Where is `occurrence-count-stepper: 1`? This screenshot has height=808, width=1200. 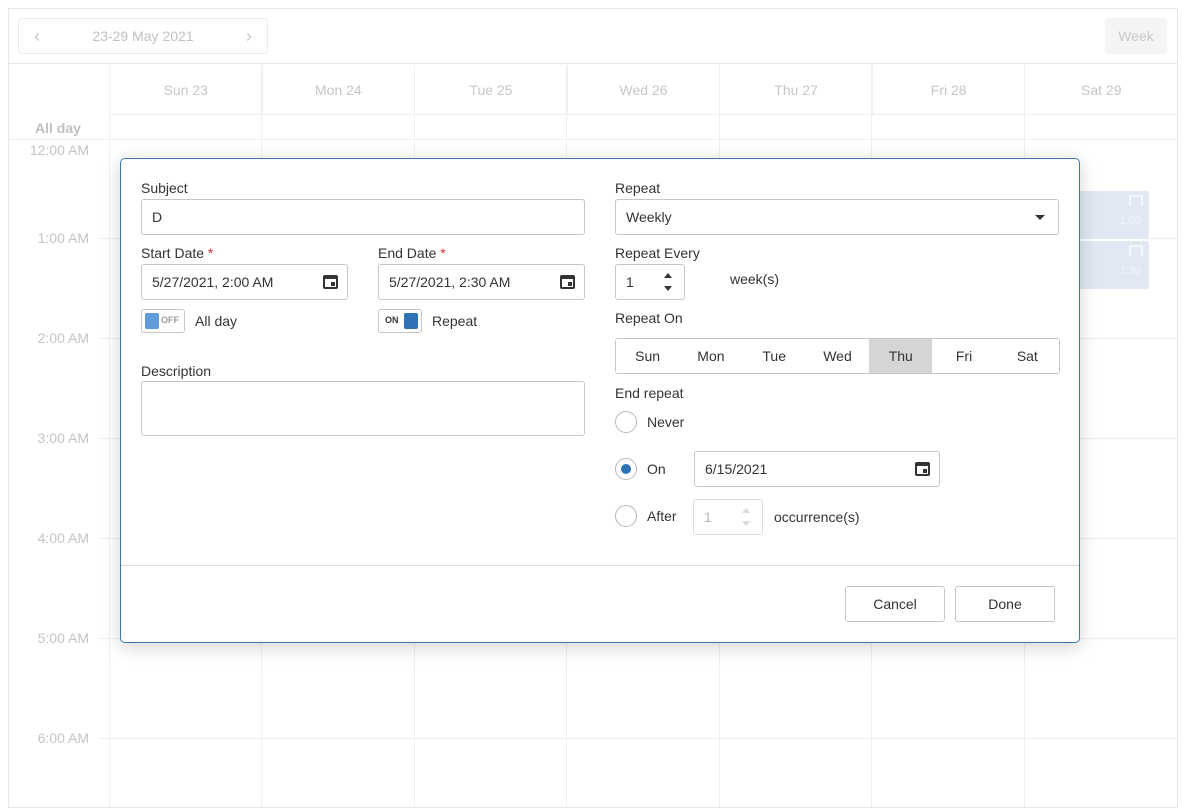
occurrence-count-stepper: 1 is located at coordinates (728, 517).